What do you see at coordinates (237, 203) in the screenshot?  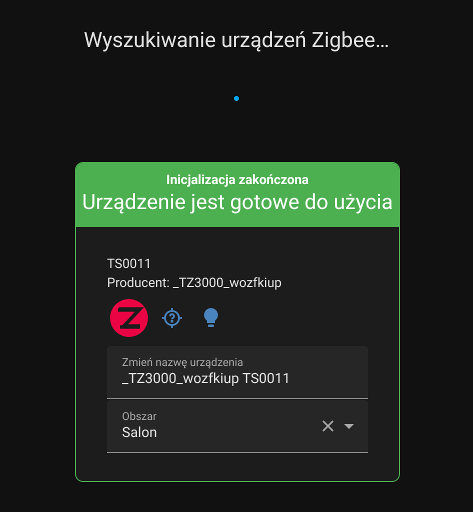 I see `card-heading: Urządzenie jest gotowe do użycia` at bounding box center [237, 203].